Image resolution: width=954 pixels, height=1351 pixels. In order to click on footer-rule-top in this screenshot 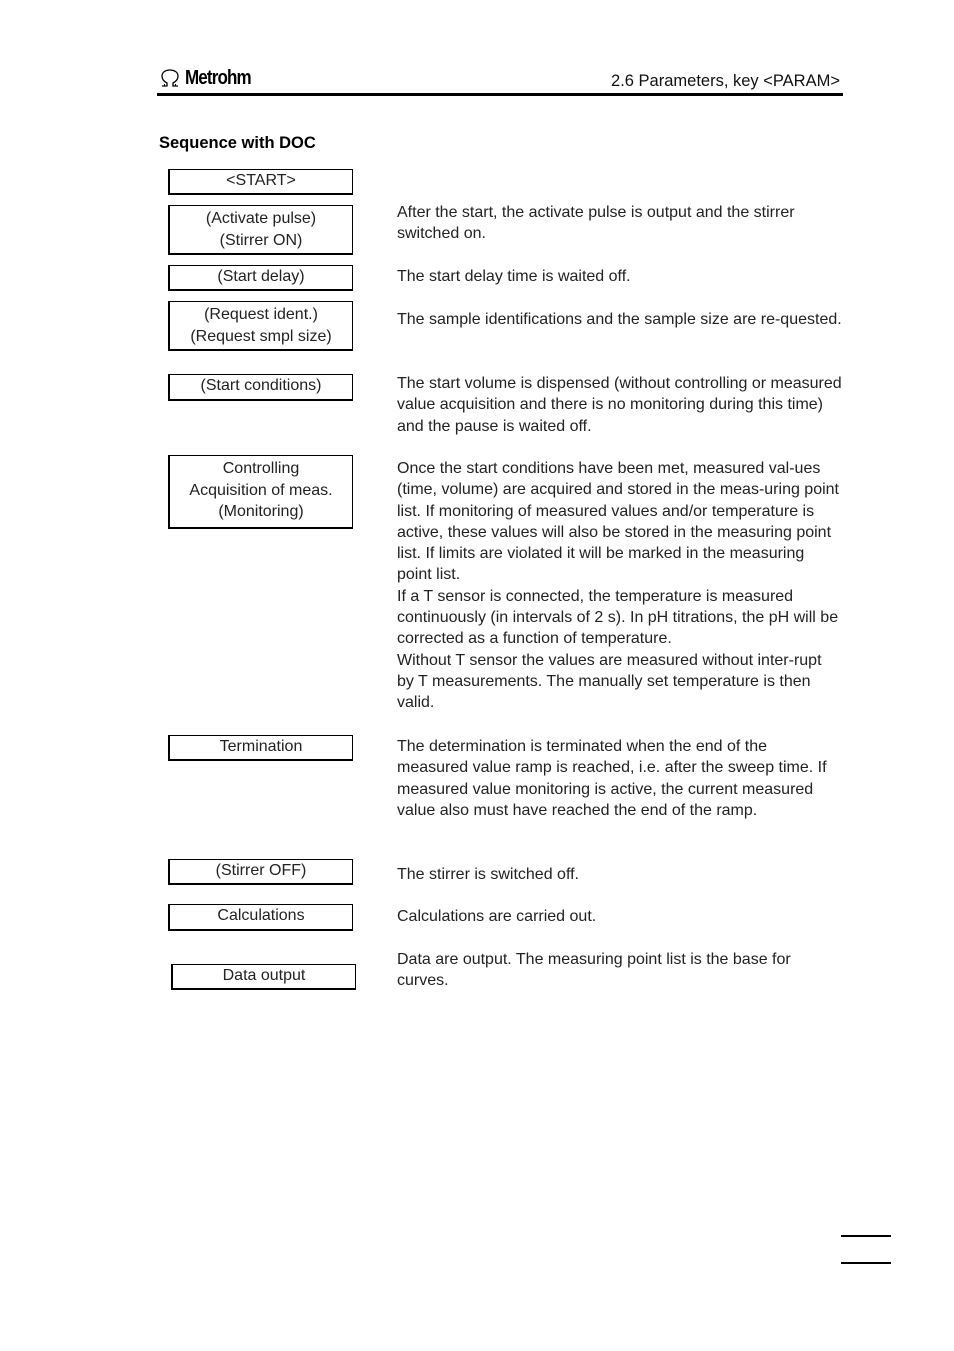, I will do `click(866, 1236)`.